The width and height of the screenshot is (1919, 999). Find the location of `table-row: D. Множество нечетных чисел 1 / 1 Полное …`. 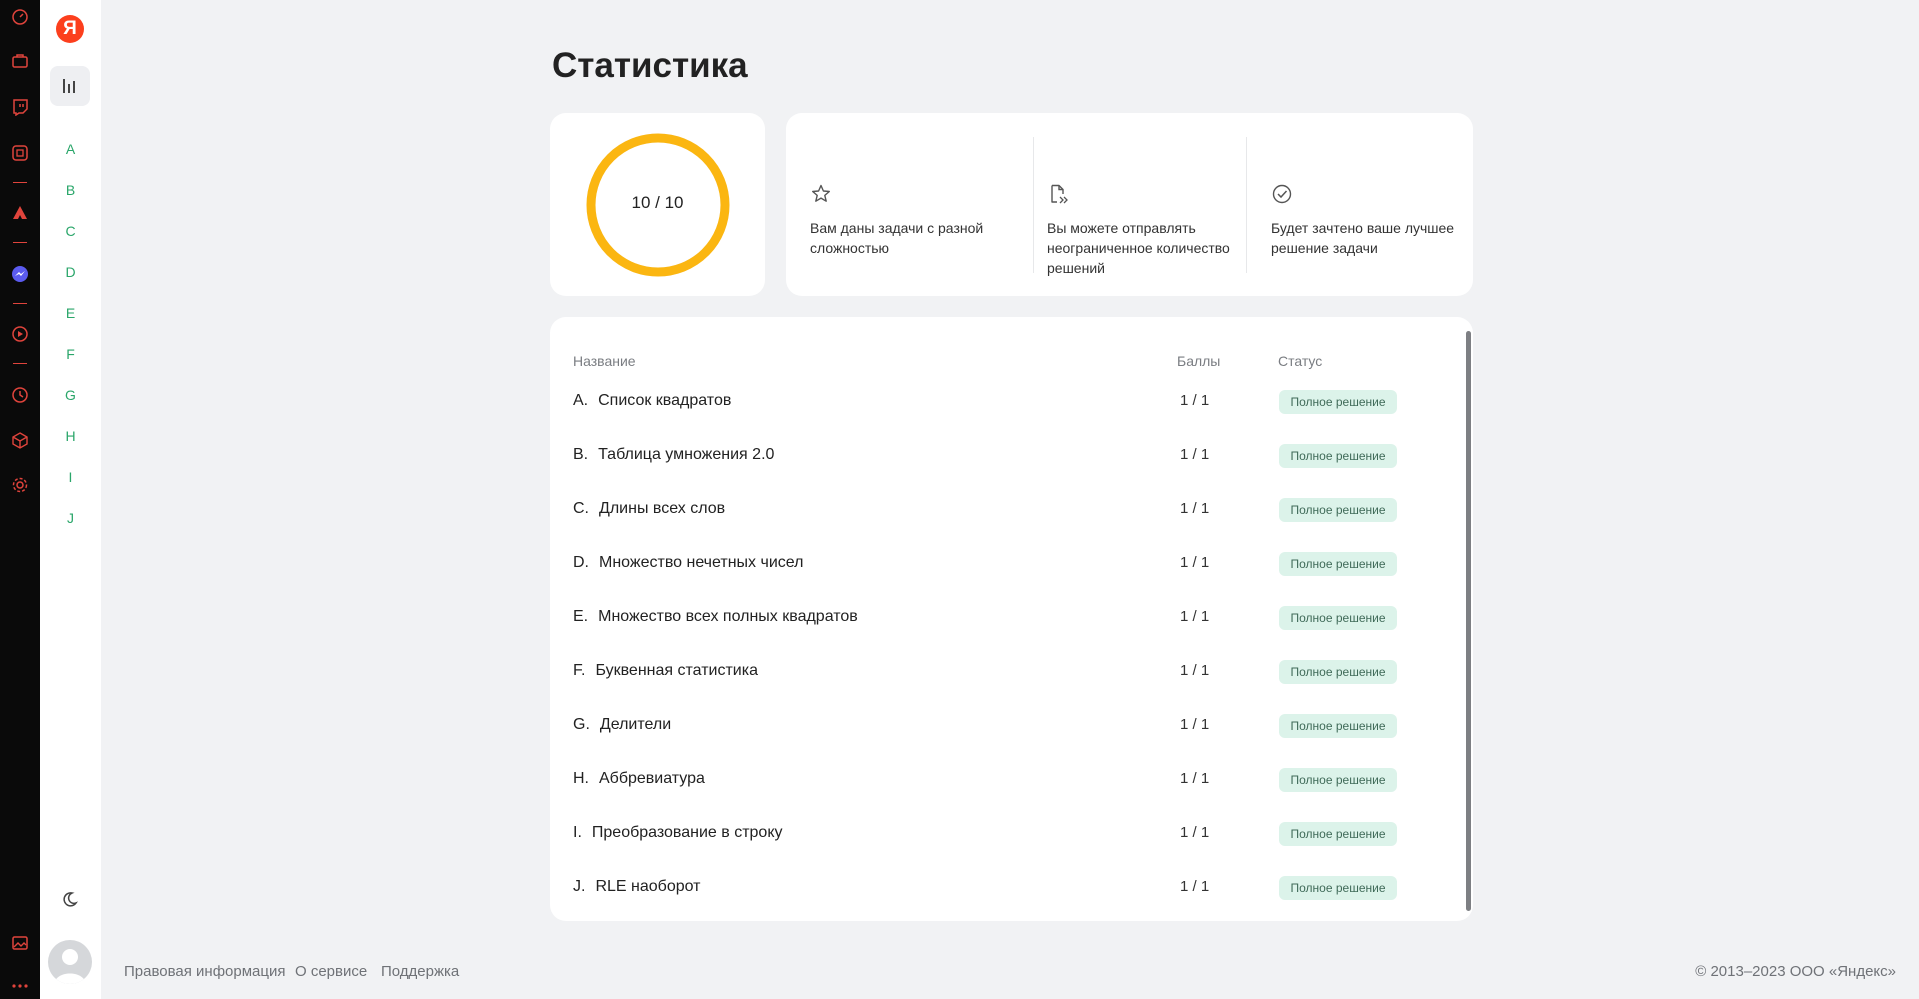

table-row: D. Множество нечетных чисел 1 / 1 Полное … is located at coordinates (1011, 563).